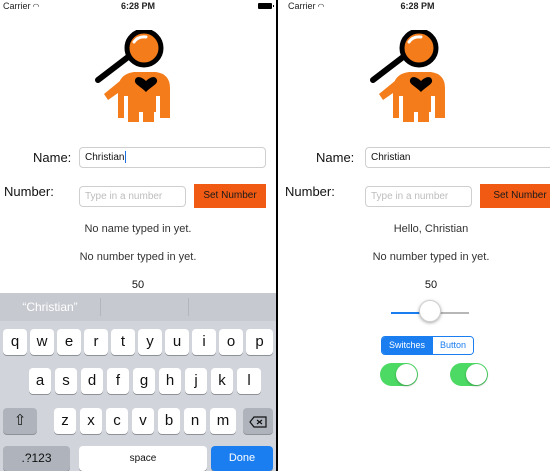 This screenshot has height=471, width=550. I want to click on key-n: n, so click(195, 421).